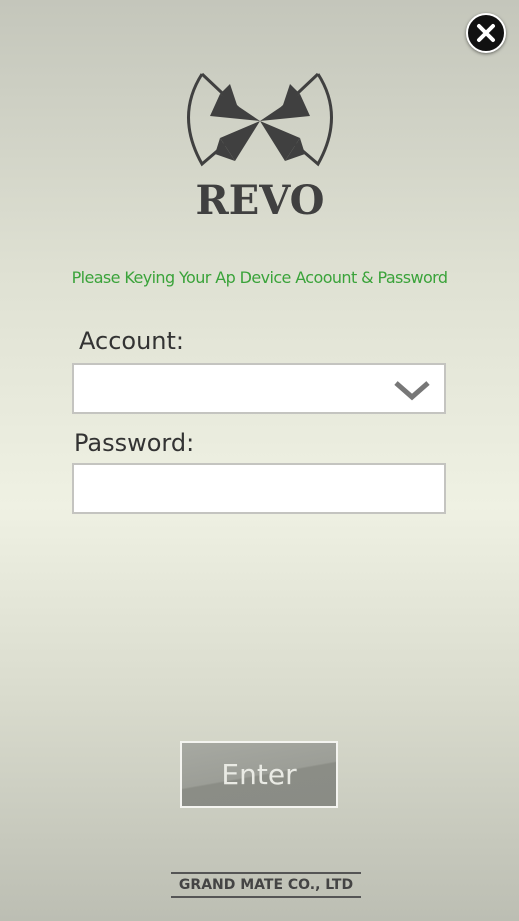 The height and width of the screenshot is (921, 519). I want to click on chevron-down-icon, so click(412, 390).